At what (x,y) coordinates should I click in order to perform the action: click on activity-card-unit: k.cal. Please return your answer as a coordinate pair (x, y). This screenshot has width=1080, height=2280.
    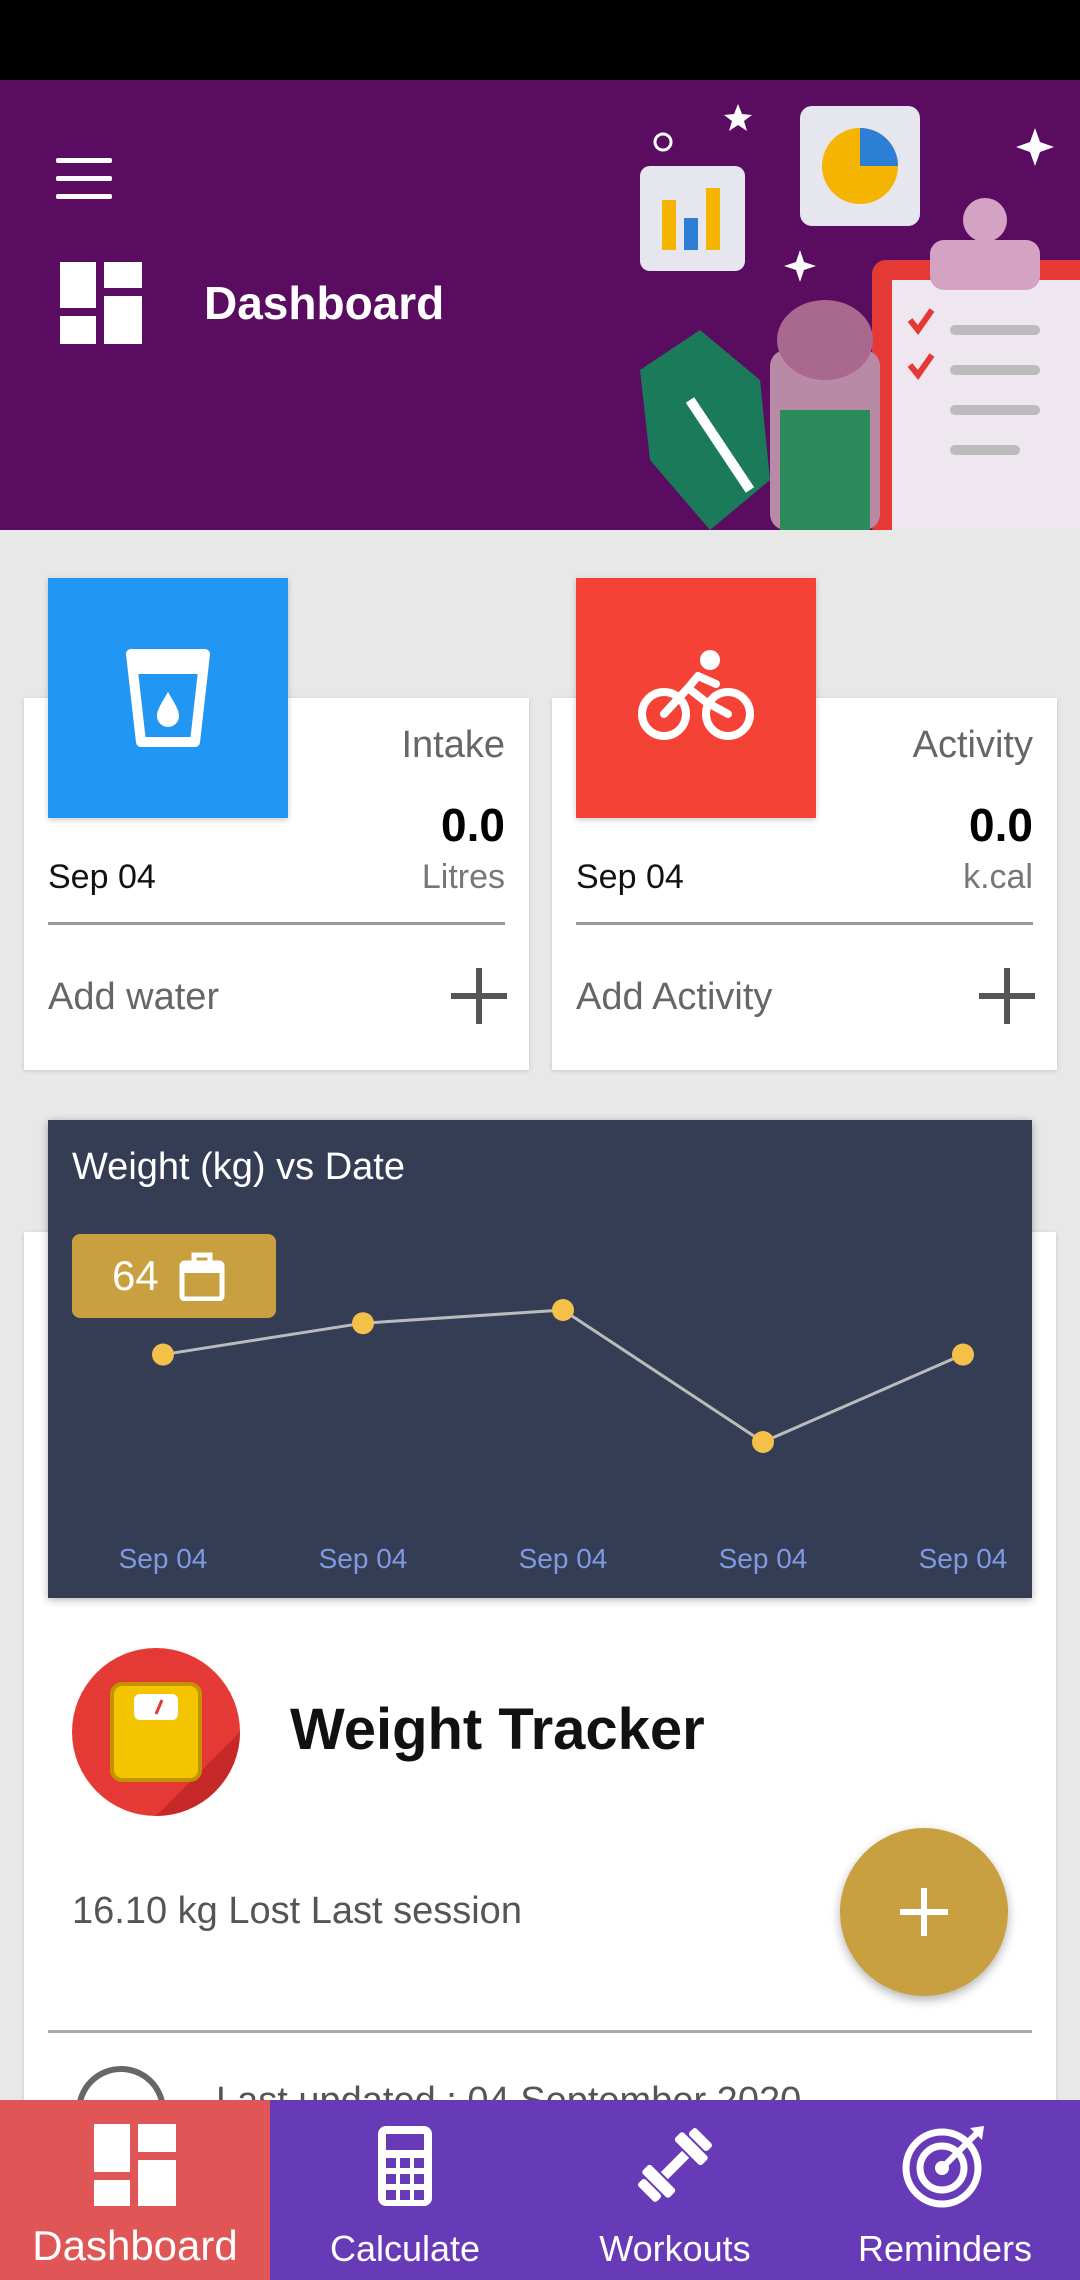
    Looking at the image, I should click on (998, 877).